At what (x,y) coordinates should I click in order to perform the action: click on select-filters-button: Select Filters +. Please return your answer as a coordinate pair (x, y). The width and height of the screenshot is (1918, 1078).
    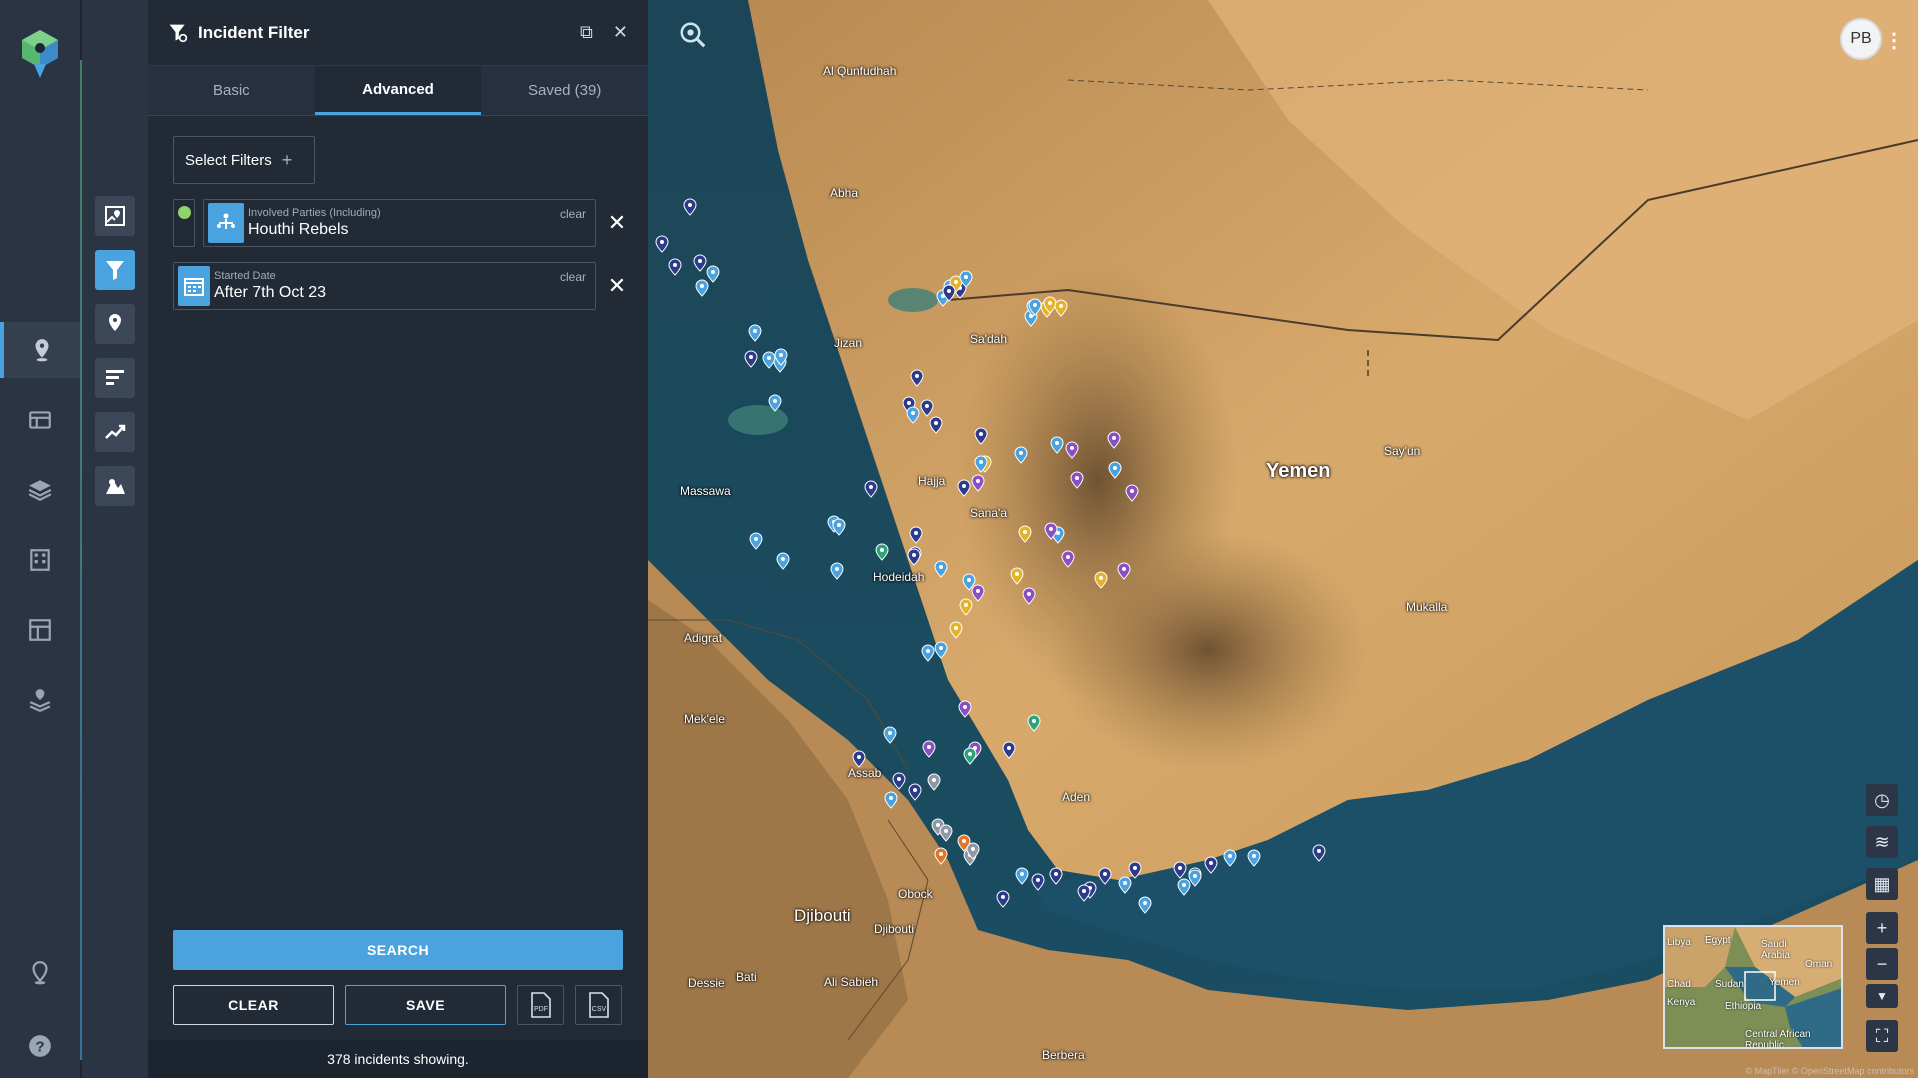
    Looking at the image, I should click on (244, 160).